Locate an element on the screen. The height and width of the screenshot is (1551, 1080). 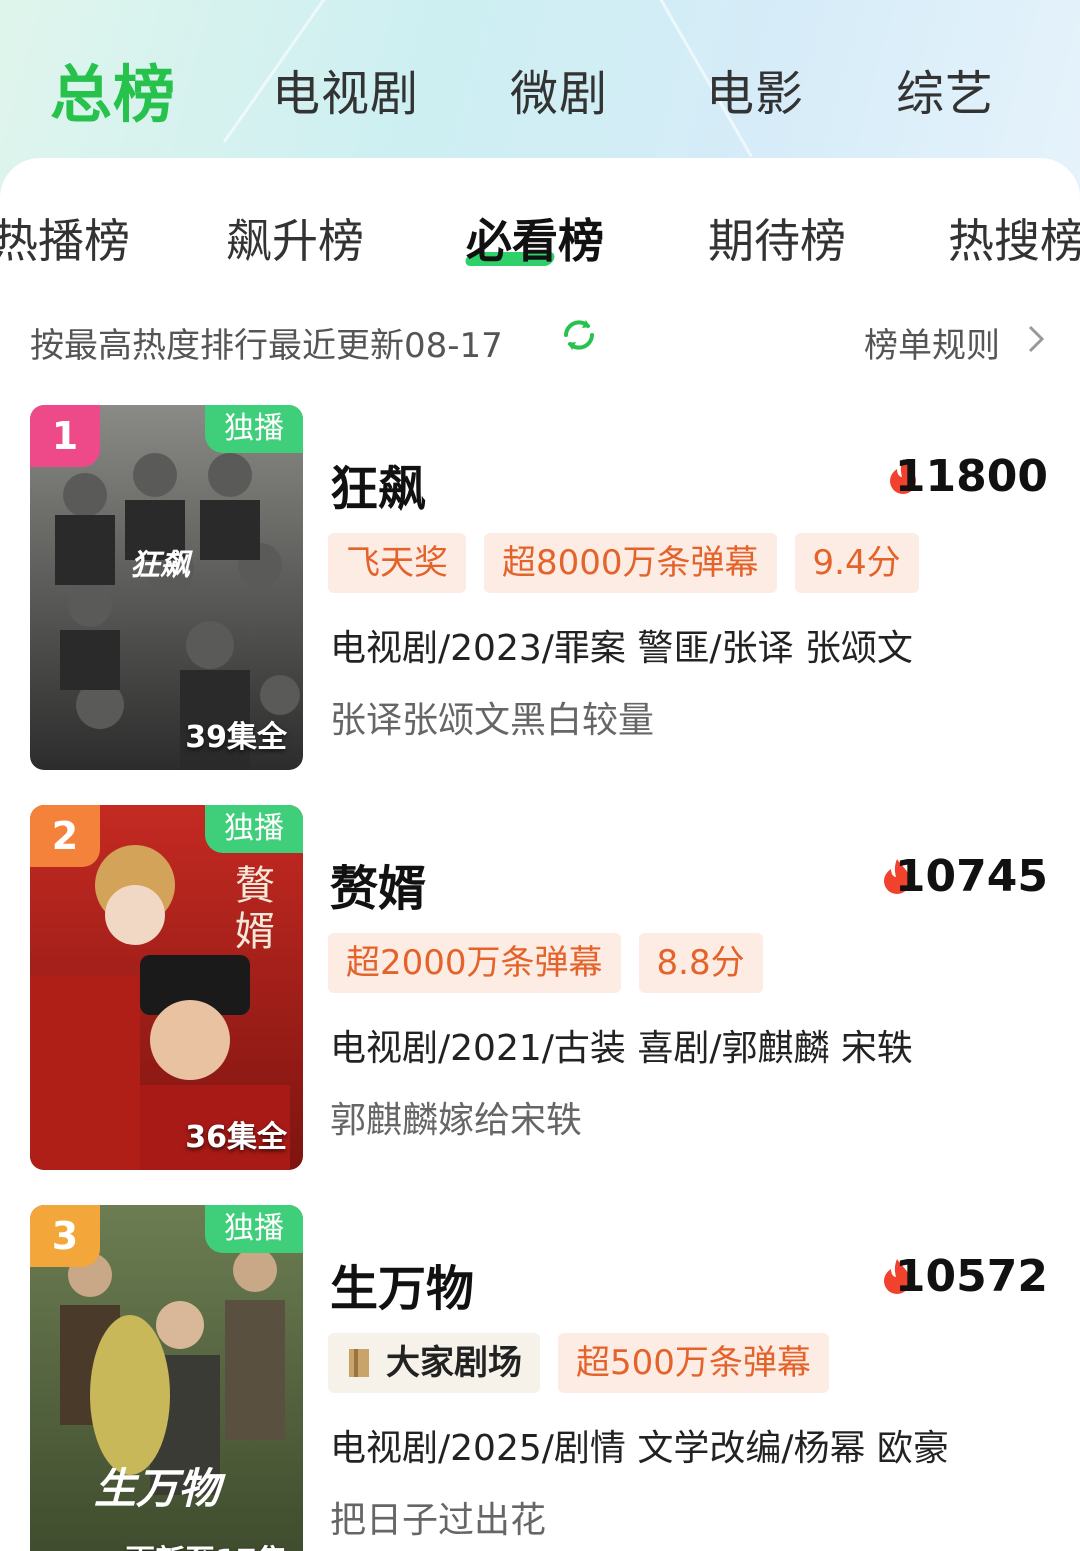
tag: 超500万条弹幕 is located at coordinates (693, 1363).